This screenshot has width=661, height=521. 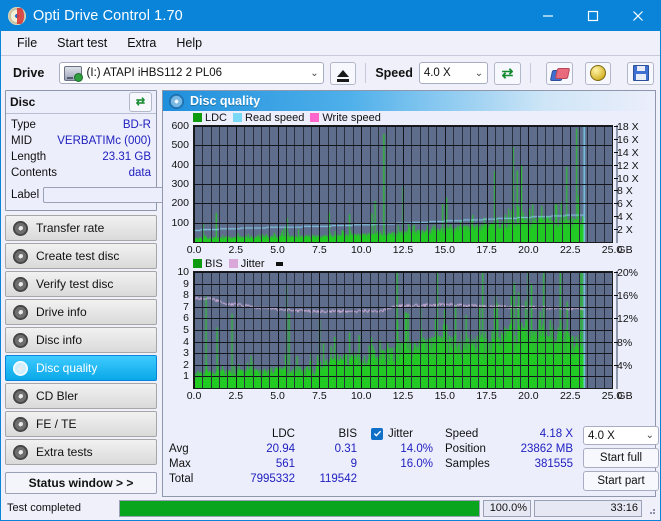 I want to click on bis-plot, so click(x=403, y=330).